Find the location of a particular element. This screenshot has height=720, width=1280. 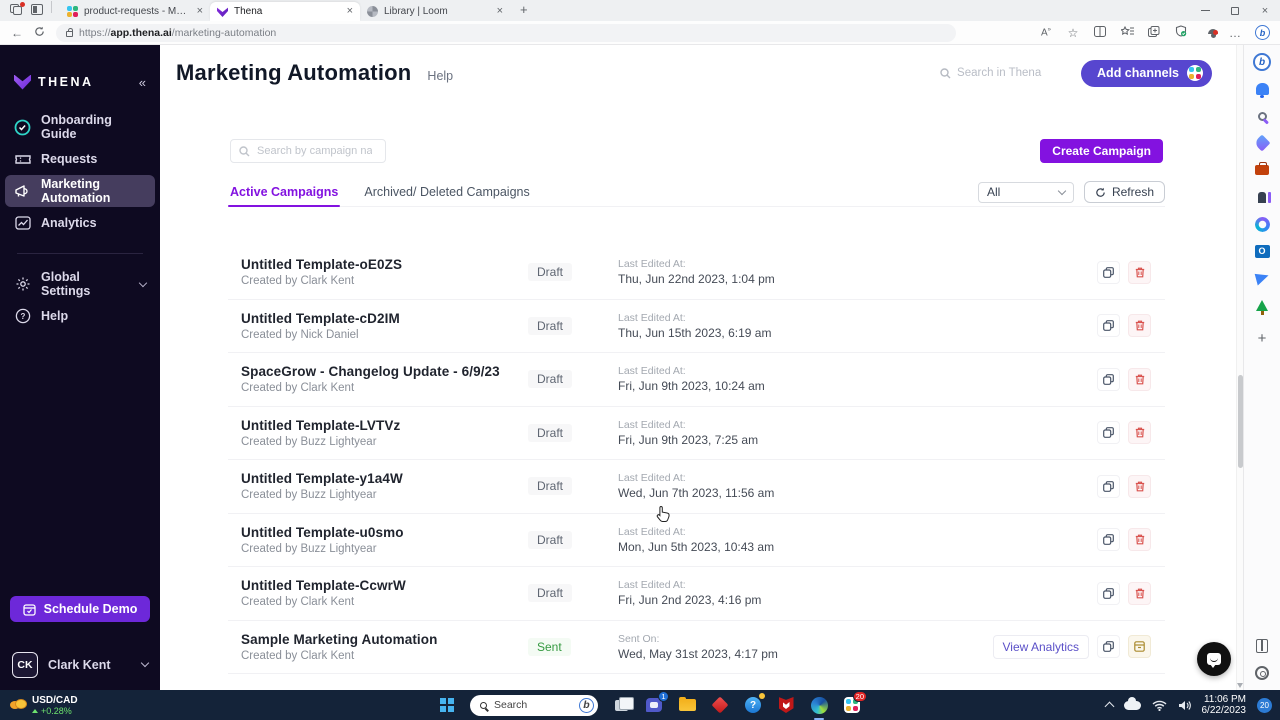

wifi-icon is located at coordinates (1159, 705).